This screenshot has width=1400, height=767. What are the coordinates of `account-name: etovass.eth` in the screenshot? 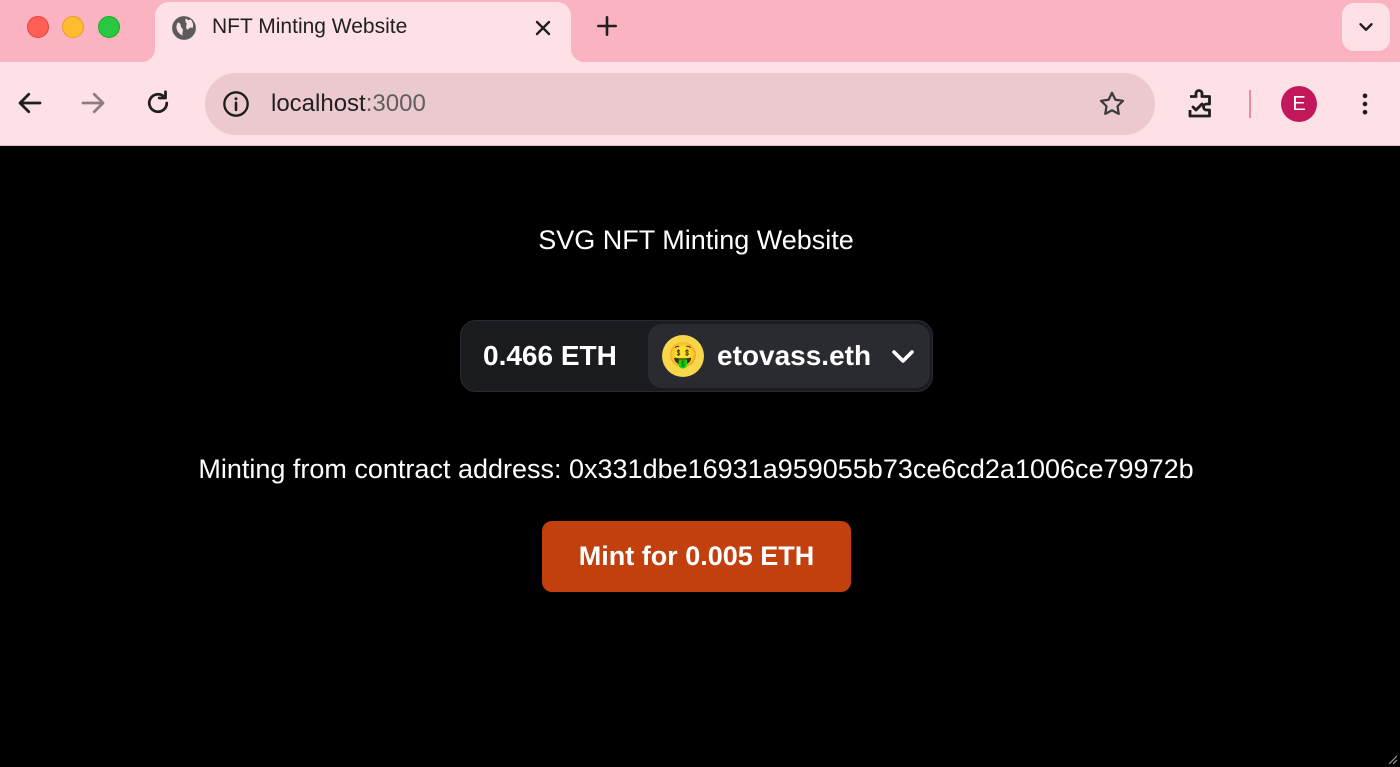 It's located at (794, 355).